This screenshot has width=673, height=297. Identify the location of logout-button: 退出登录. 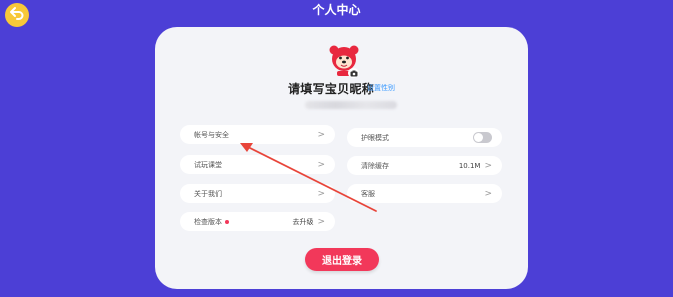
(342, 259).